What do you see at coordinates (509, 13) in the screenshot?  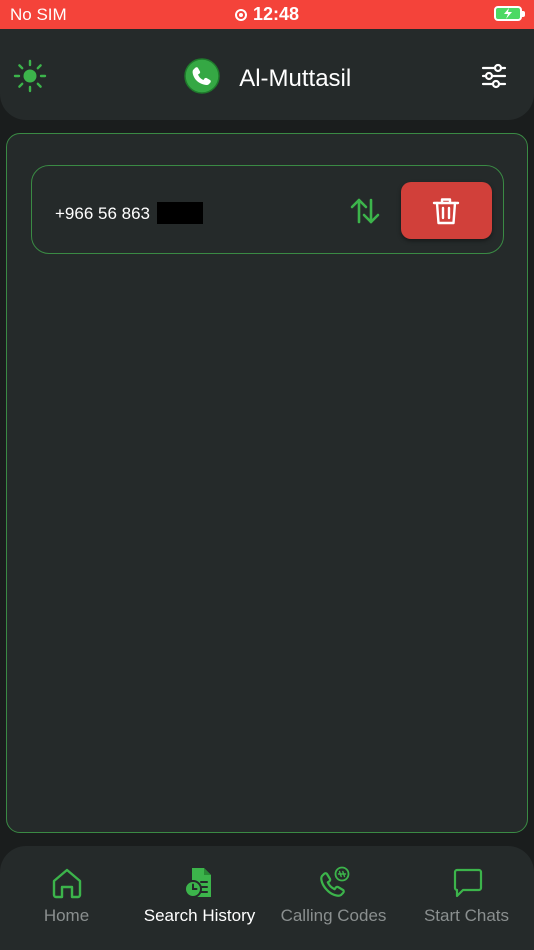 I see `battery-charging-icon` at bounding box center [509, 13].